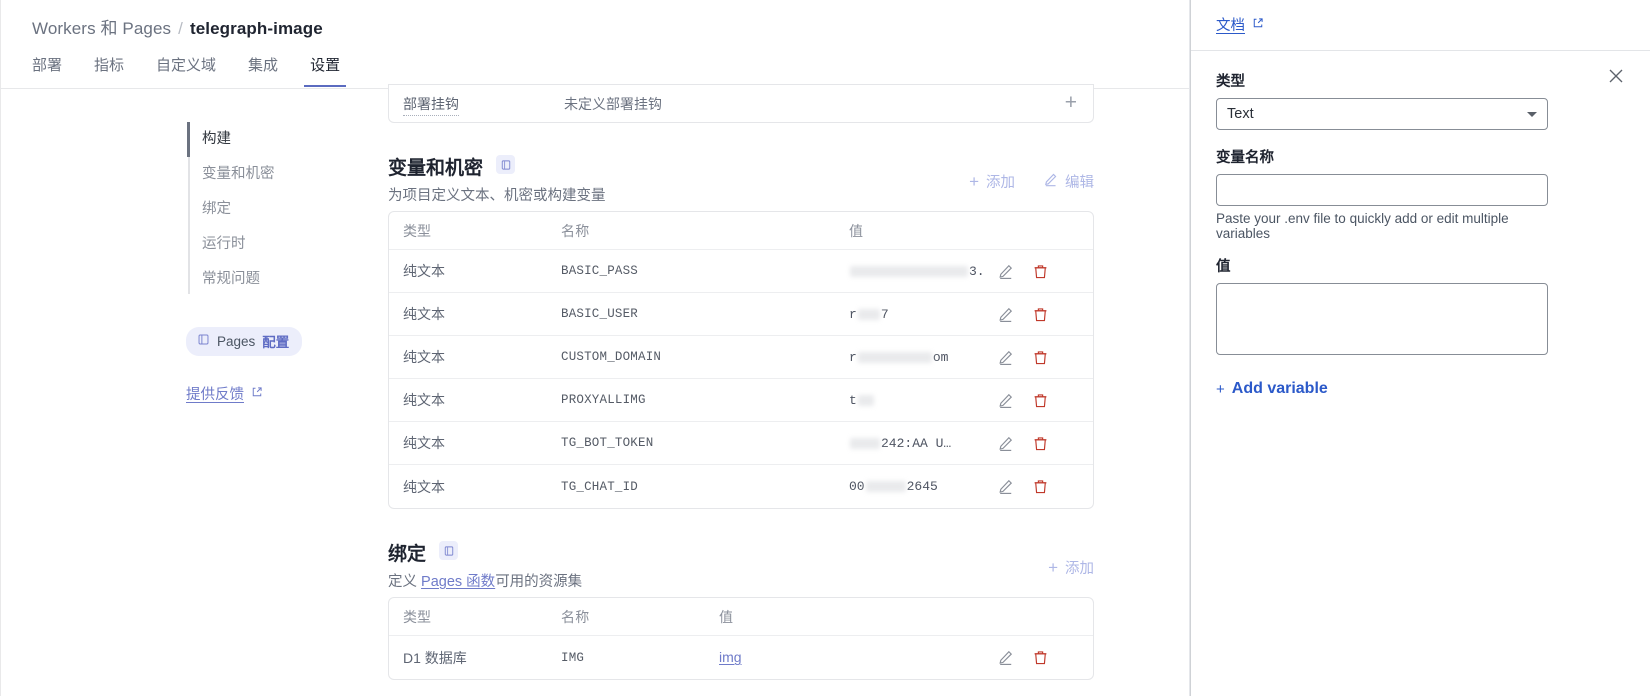 The image size is (1650, 696). I want to click on tab-custom-domains: 自定义域, so click(186, 70).